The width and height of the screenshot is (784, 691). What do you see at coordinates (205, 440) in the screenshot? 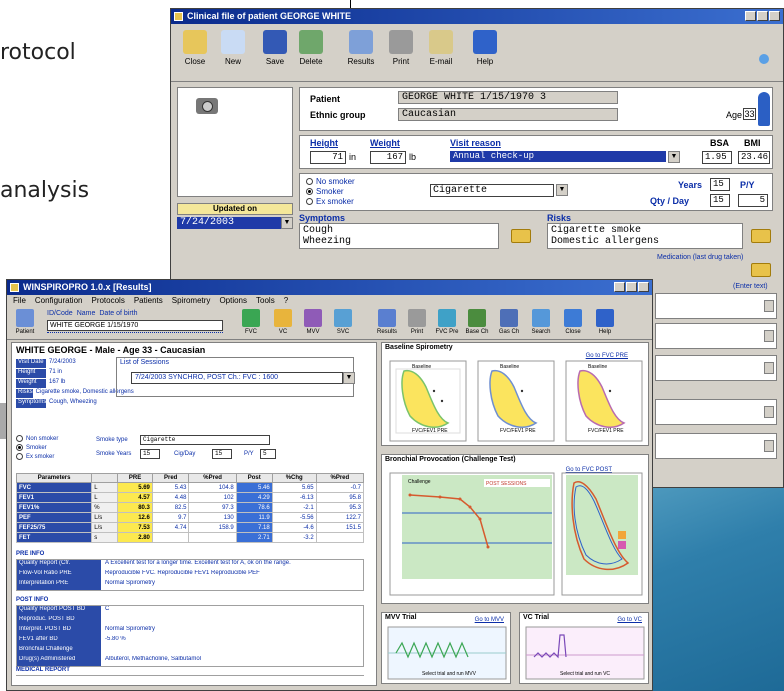
I see `smoke-type-field: Cigarette` at bounding box center [205, 440].